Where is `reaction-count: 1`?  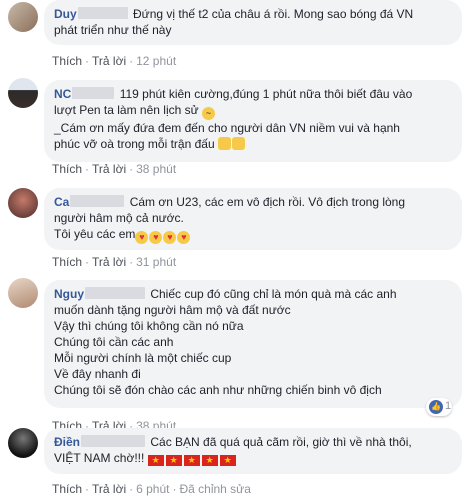
reaction-count: 1 is located at coordinates (448, 406).